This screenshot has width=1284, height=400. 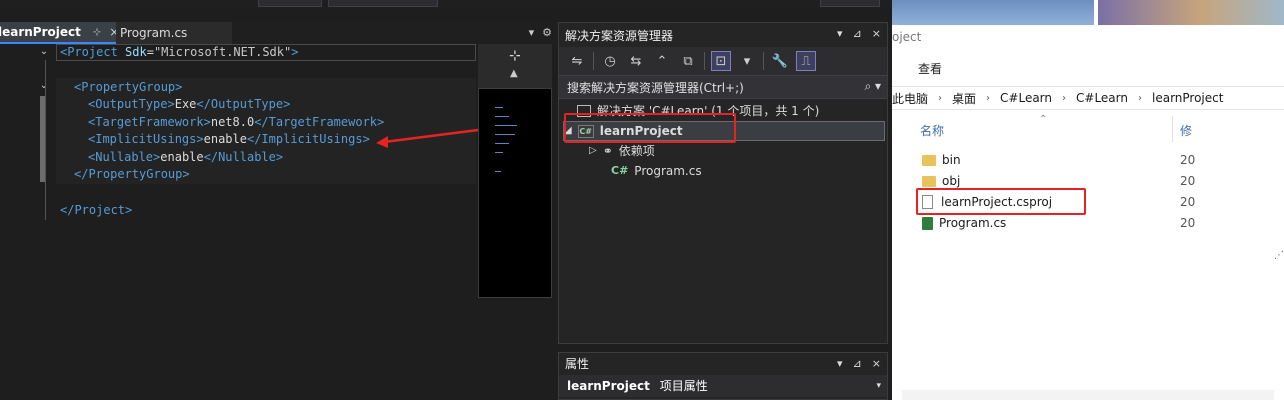 What do you see at coordinates (610, 61) in the screenshot?
I see `history-icon: ◷` at bounding box center [610, 61].